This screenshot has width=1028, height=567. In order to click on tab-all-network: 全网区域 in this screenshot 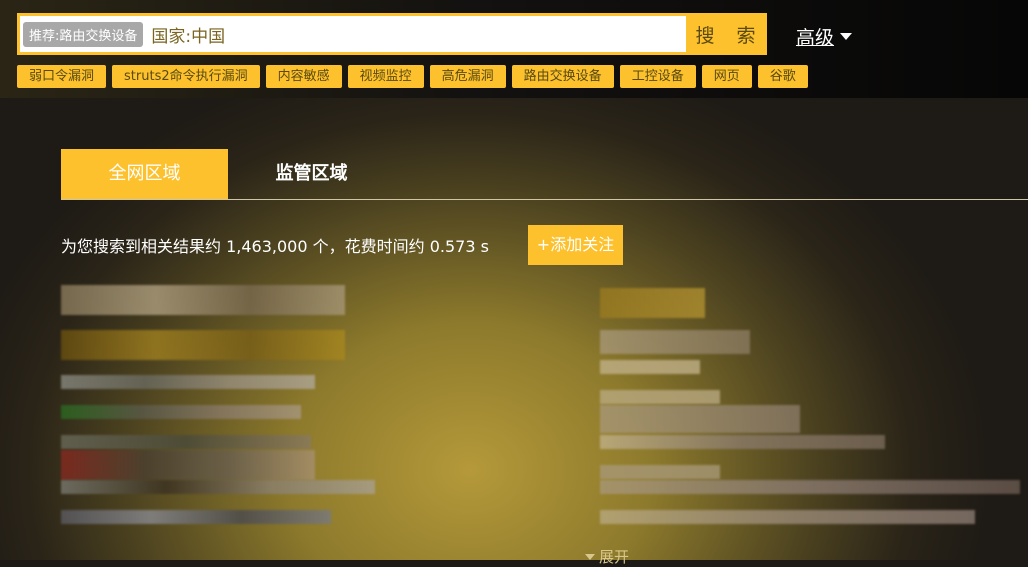, I will do `click(144, 174)`.